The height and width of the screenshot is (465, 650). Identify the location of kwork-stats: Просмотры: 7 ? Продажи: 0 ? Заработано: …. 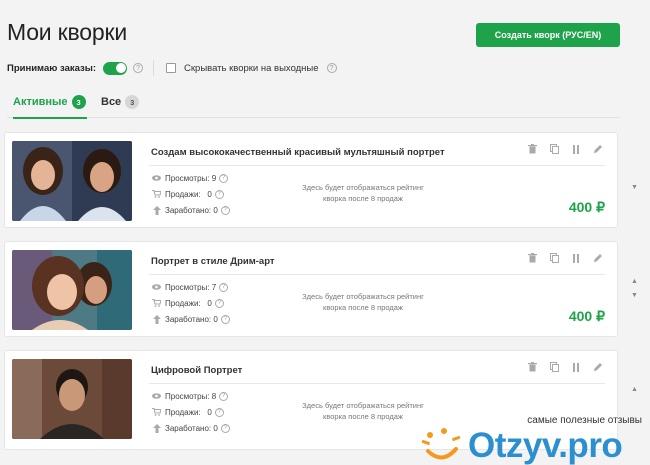
(191, 303).